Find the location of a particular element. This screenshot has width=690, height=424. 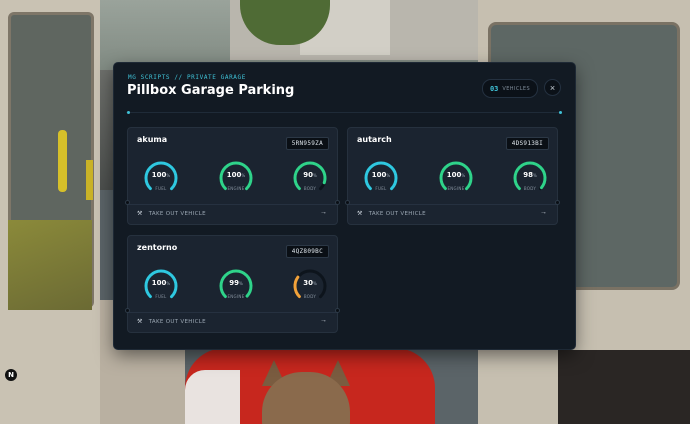

vehicle-name: autarch is located at coordinates (374, 139).